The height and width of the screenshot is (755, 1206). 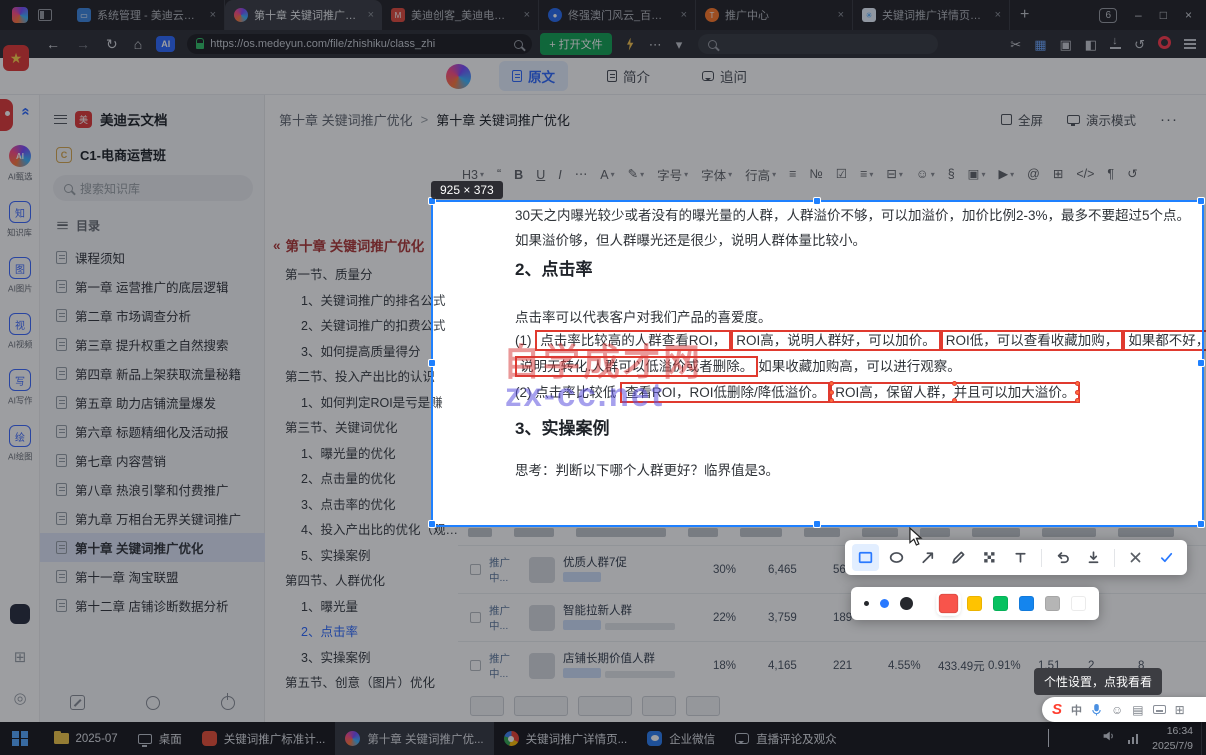 I want to click on red-annotation-box: ROI高，说明人群好，可以加价。, so click(x=836, y=340).